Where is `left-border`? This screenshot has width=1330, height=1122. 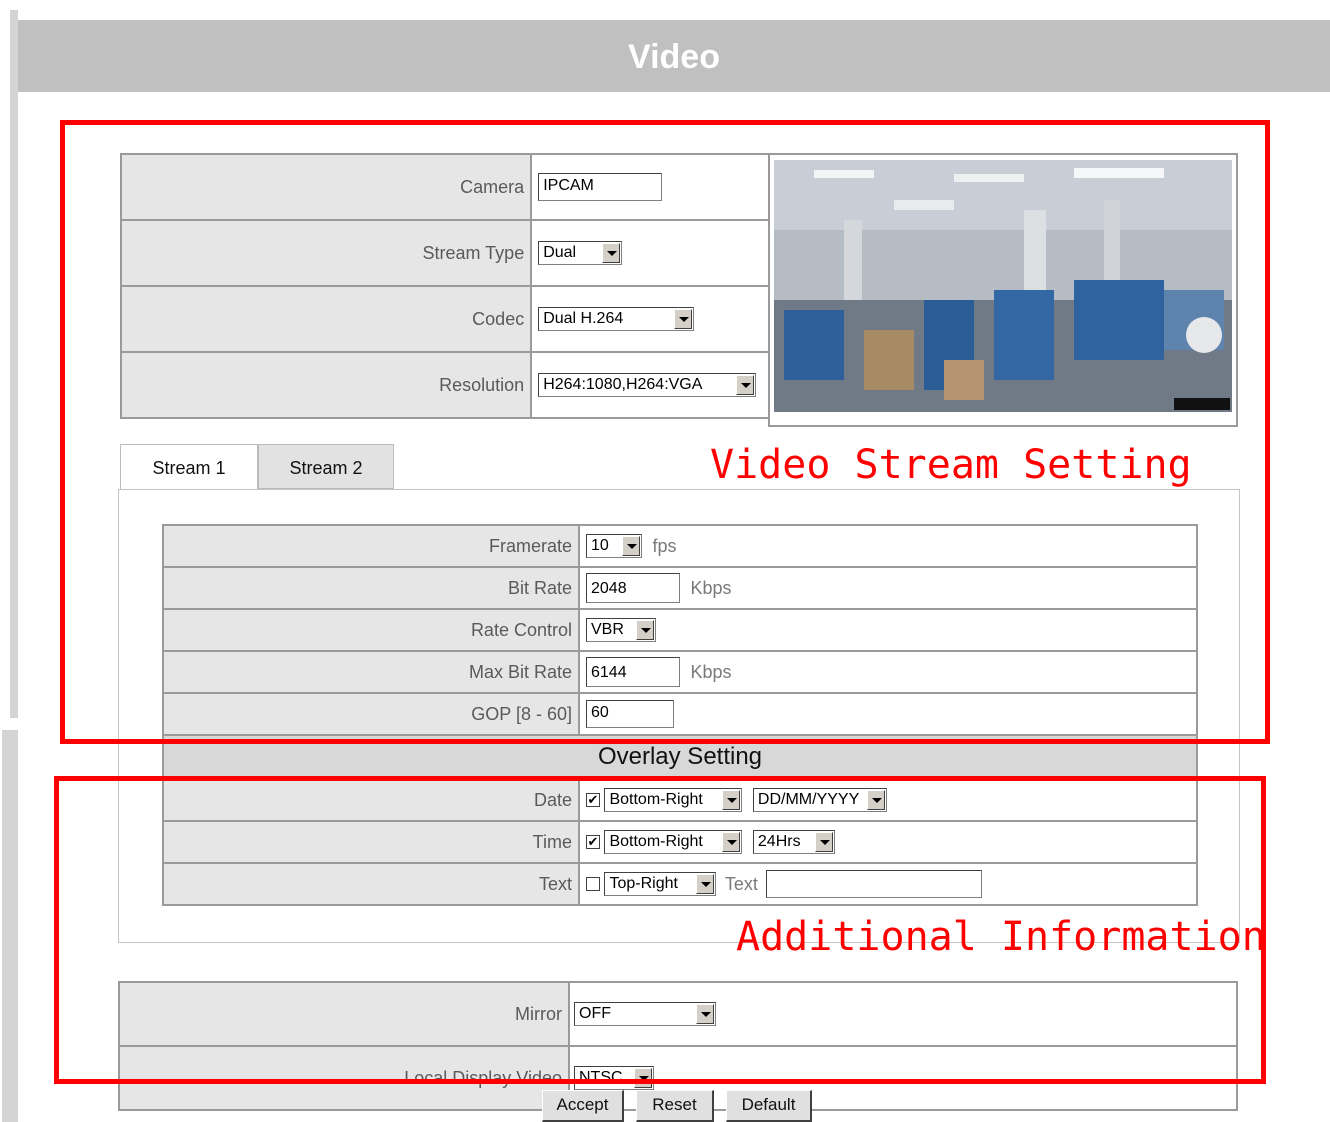 left-border is located at coordinates (9, 561).